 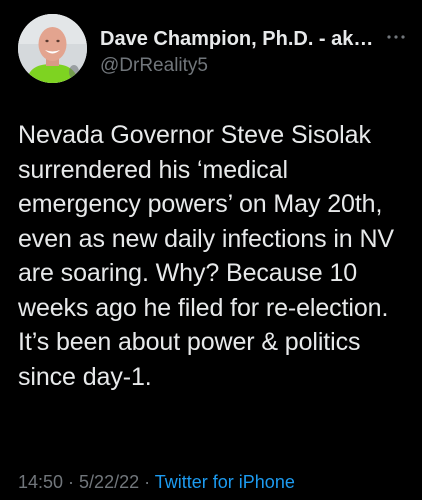 I want to click on avatar, so click(x=52, y=48).